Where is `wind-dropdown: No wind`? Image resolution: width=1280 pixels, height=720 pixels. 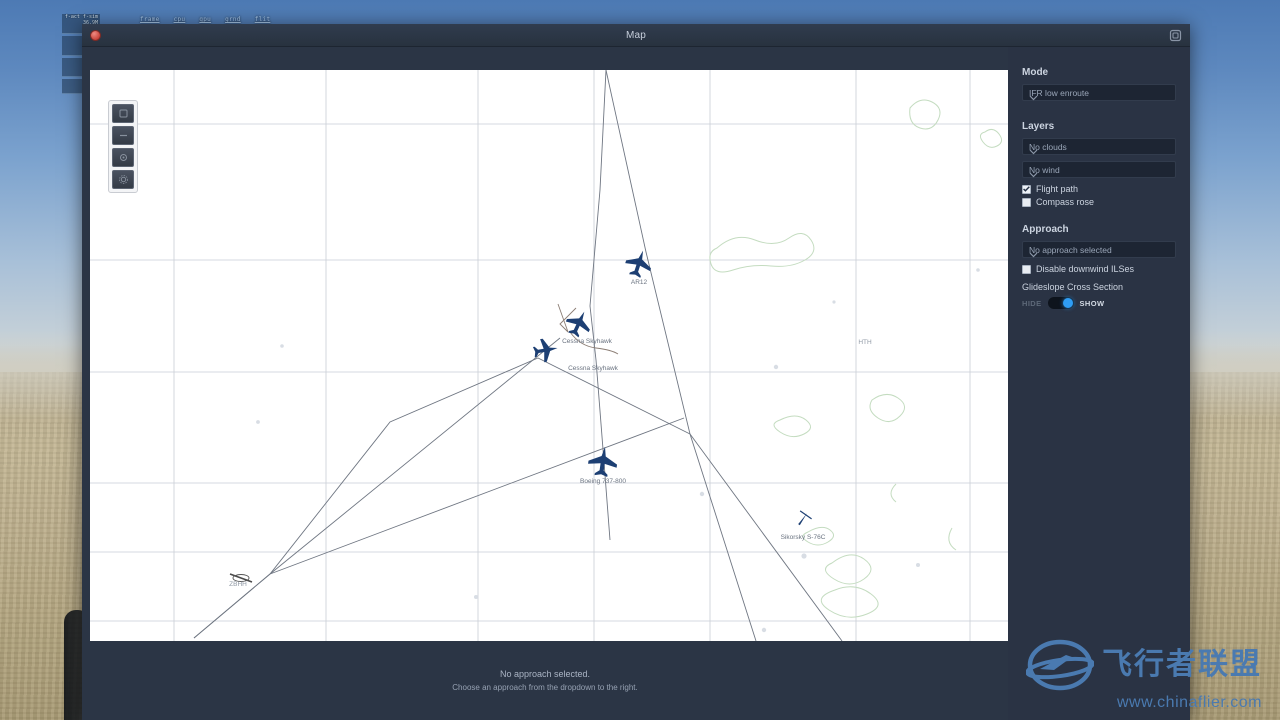
wind-dropdown: No wind is located at coordinates (1099, 169).